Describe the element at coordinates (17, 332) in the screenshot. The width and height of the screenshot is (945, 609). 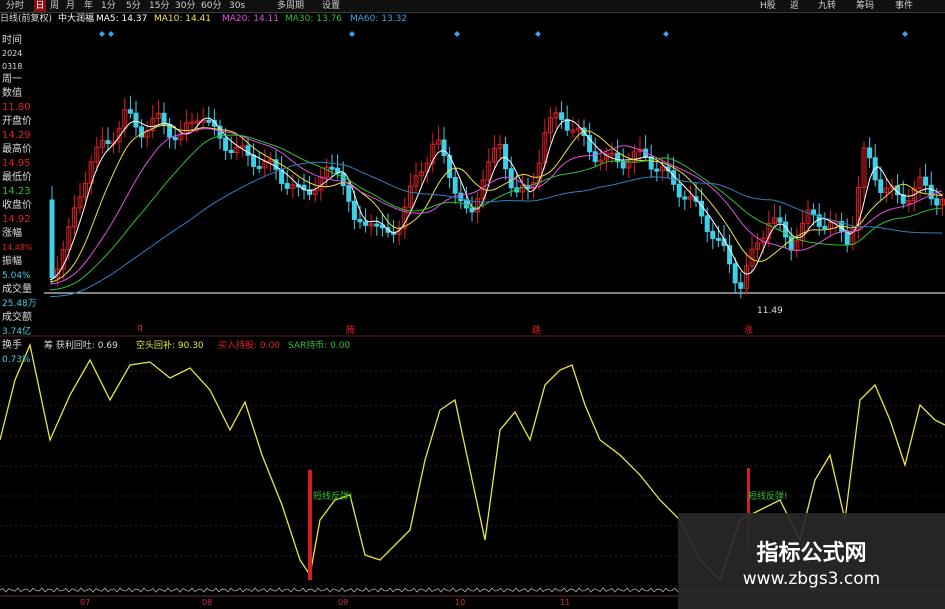
I see `amount-value: 3.74亿` at that location.